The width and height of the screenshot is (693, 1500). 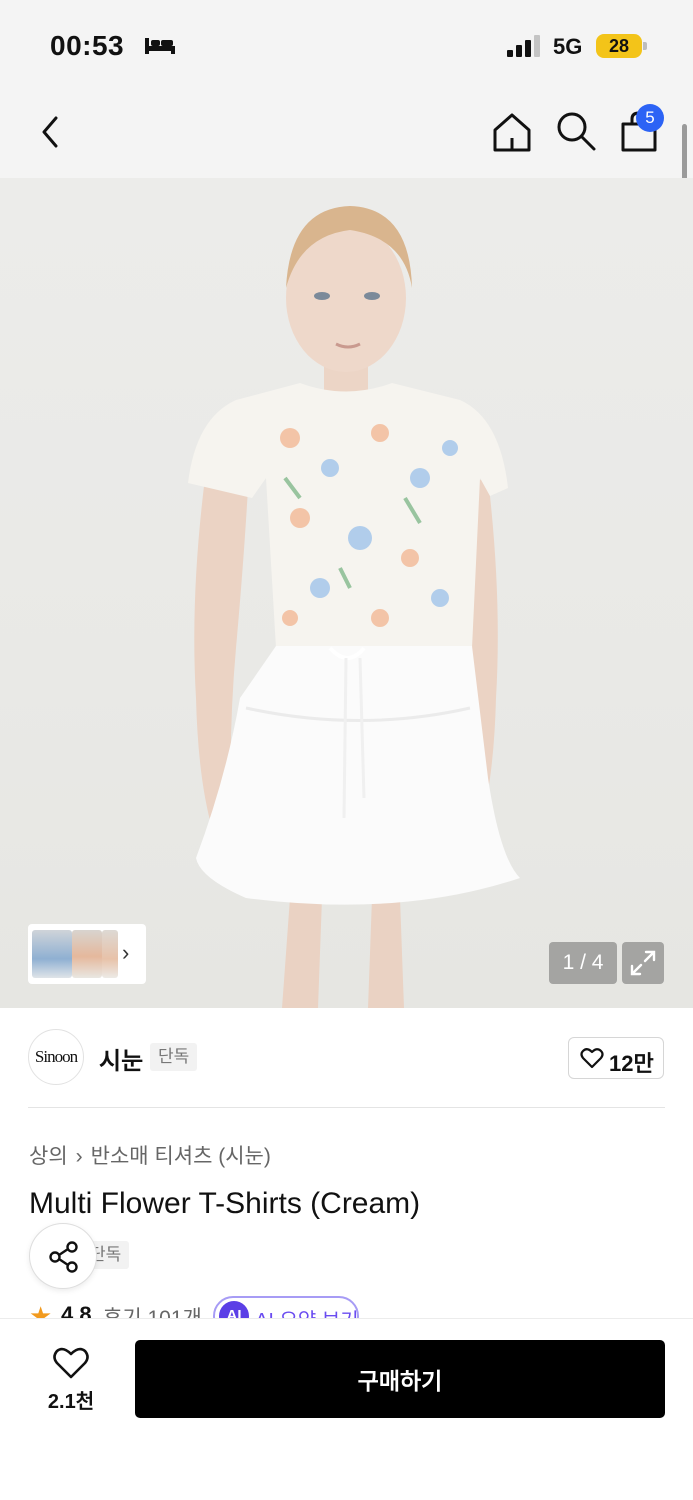 What do you see at coordinates (346, 46) in the screenshot?
I see `status-bar: 00:53 5G 28` at bounding box center [346, 46].